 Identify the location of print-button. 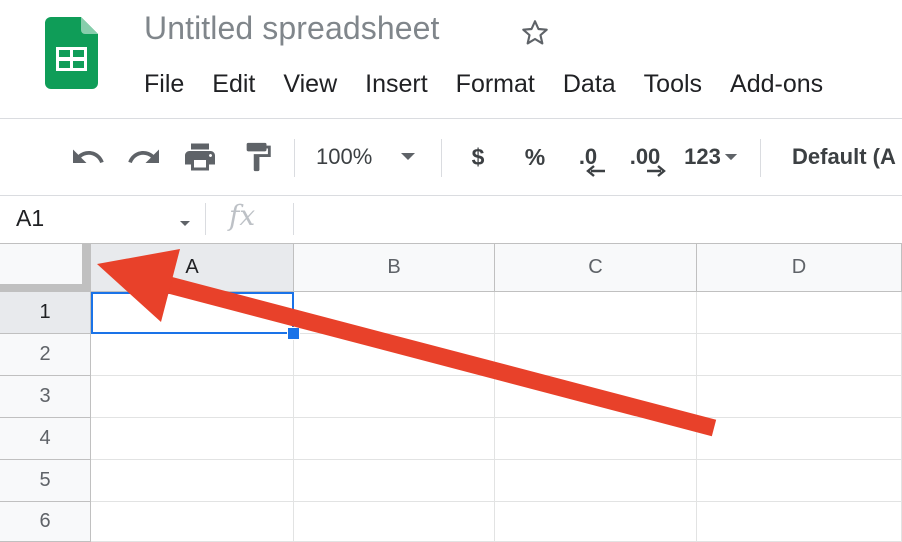
(200, 157).